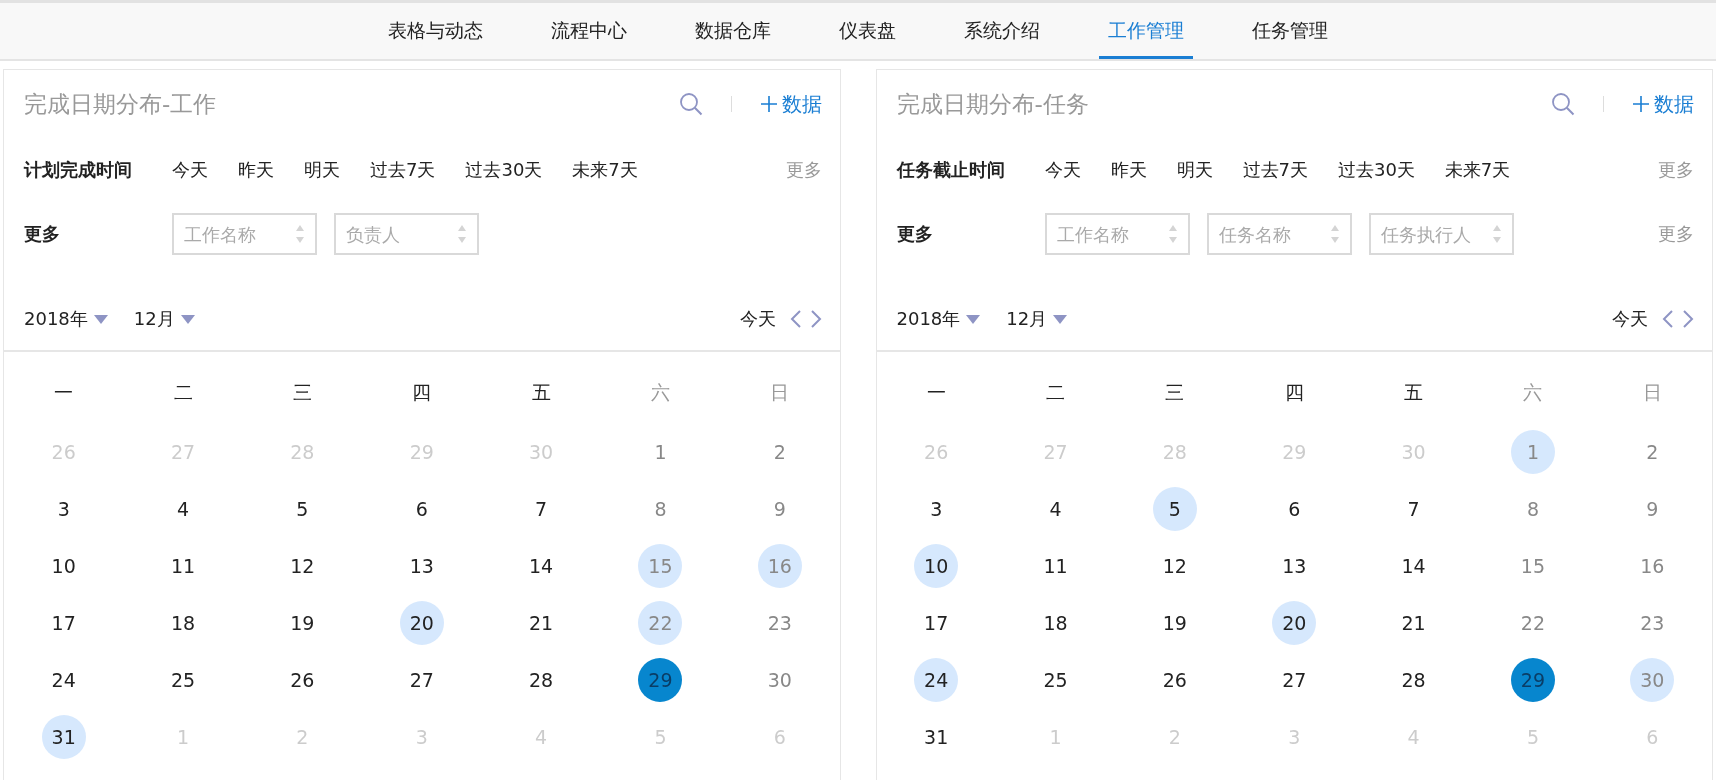 This screenshot has width=1716, height=780. I want to click on weekday-label: 五, so click(541, 392).